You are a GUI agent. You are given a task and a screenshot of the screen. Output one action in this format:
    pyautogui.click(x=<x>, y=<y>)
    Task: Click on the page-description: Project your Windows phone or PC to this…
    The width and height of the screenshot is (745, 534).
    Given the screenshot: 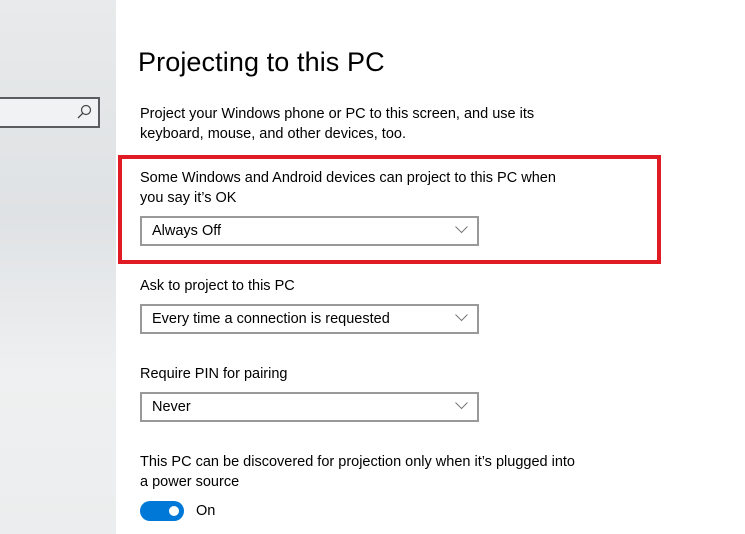 What is the action you would take?
    pyautogui.click(x=337, y=124)
    